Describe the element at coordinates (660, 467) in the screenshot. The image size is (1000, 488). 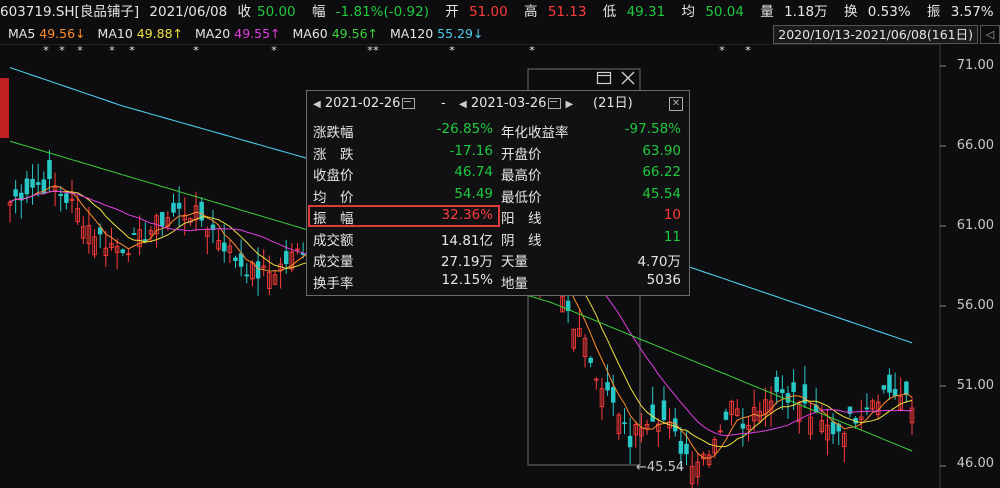
I see `period-low-annotation: ←45.54` at that location.